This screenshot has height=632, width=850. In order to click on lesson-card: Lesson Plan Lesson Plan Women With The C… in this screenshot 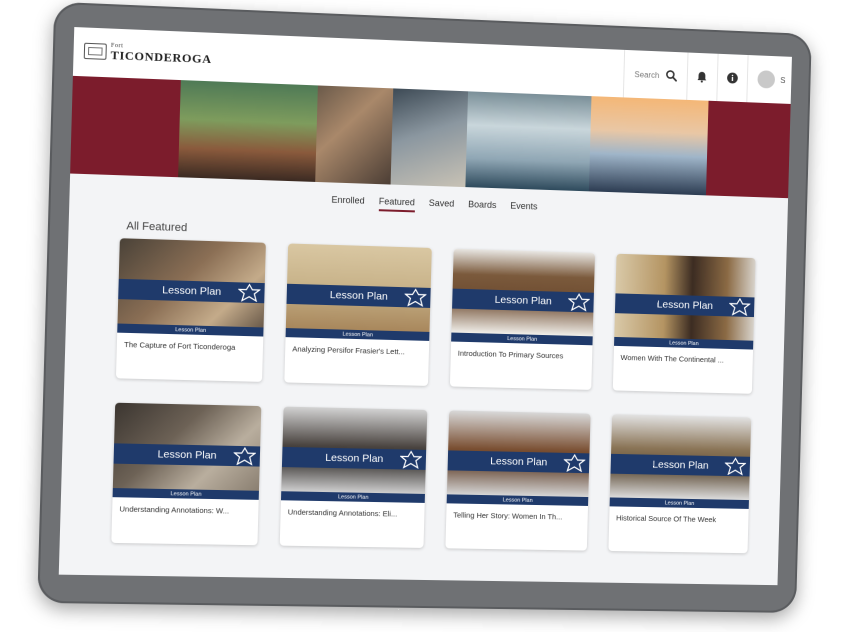, I will do `click(684, 323)`.